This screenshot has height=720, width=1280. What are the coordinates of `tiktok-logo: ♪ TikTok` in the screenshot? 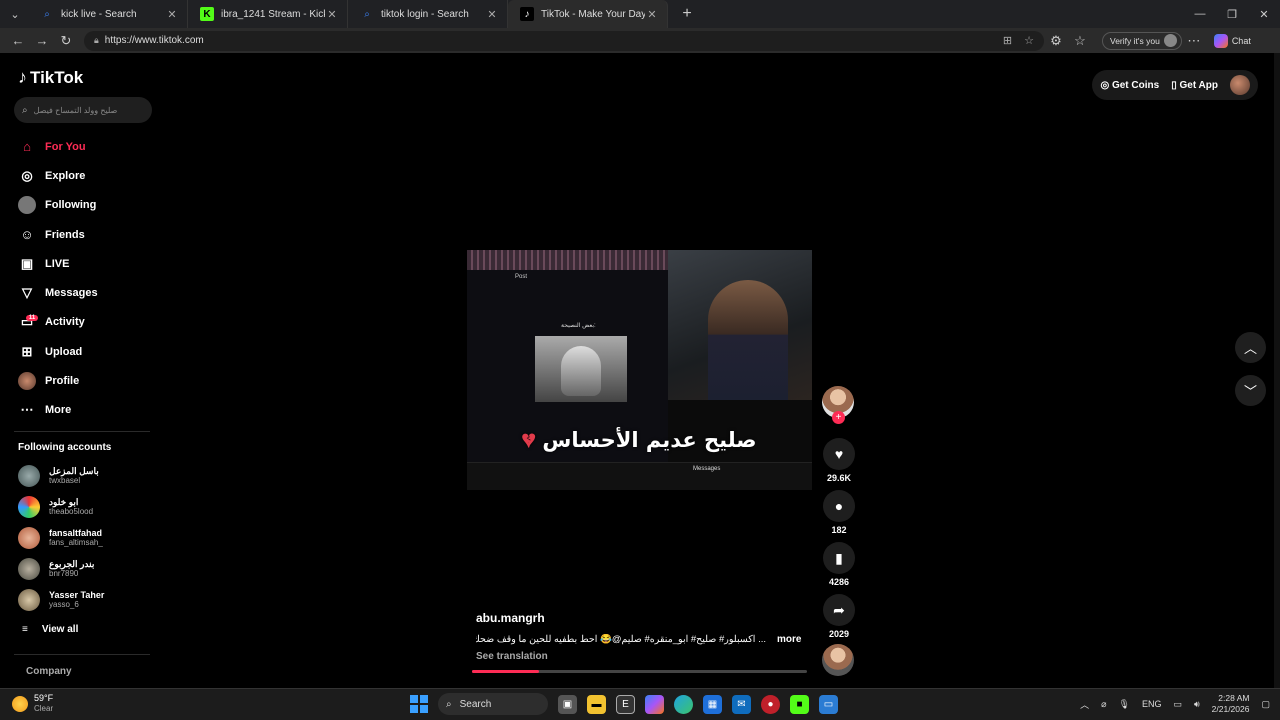 It's located at (50, 77).